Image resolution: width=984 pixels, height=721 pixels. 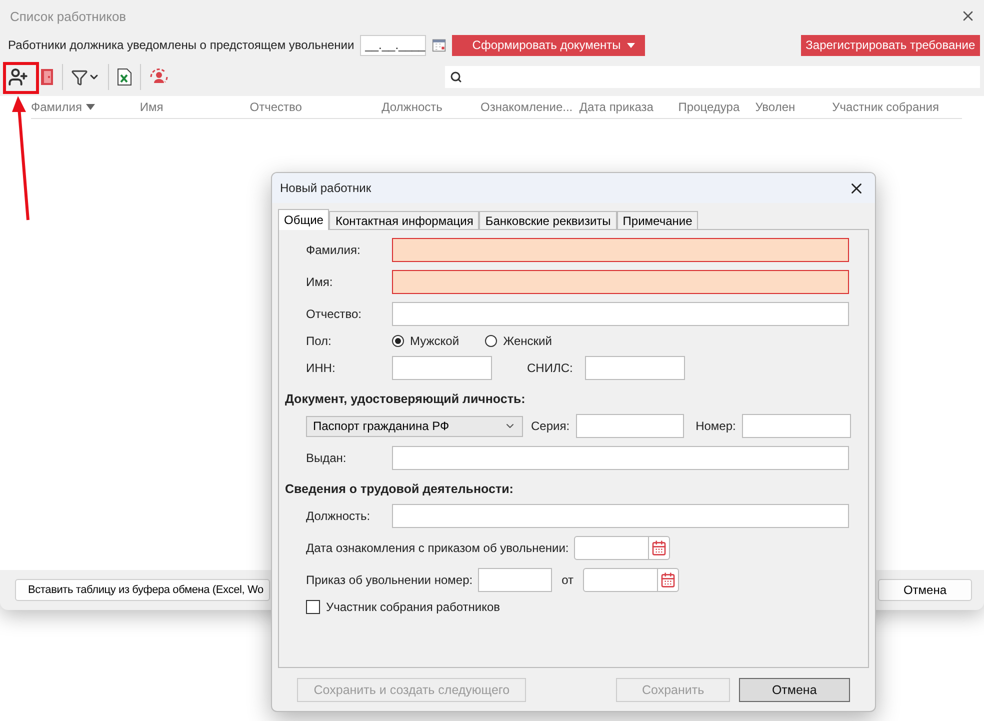 I want to click on column-header: Дата приказа, so click(x=628, y=107).